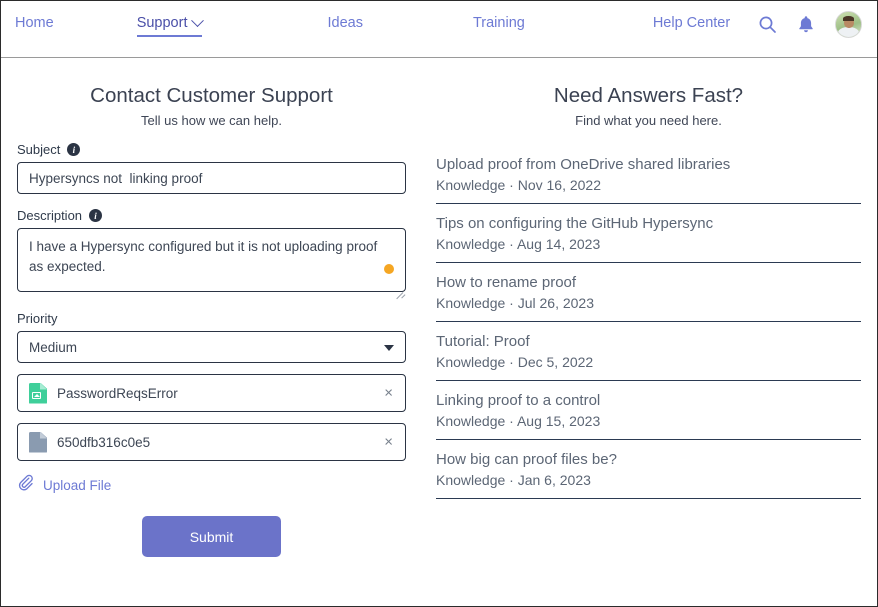 This screenshot has height=607, width=878. What do you see at coordinates (38, 442) in the screenshot?
I see `generic-file-icon` at bounding box center [38, 442].